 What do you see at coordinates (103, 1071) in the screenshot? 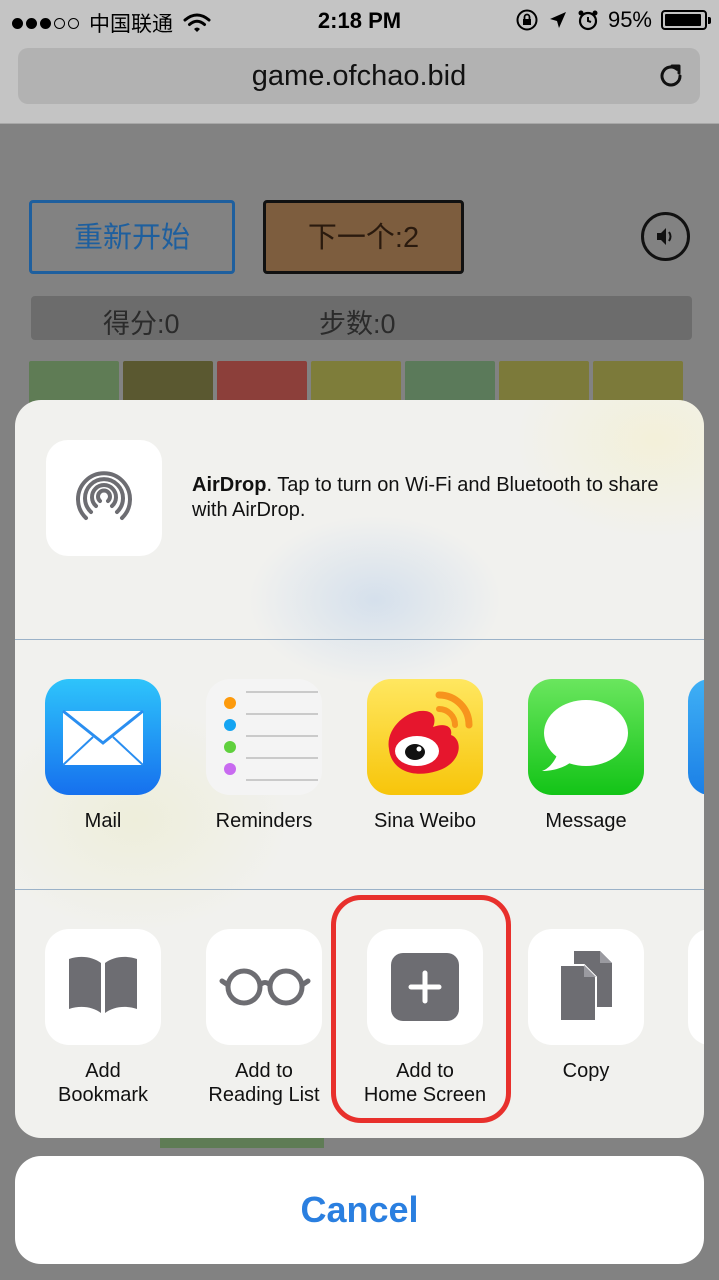
I see `action-label-line1: Add` at bounding box center [103, 1071].